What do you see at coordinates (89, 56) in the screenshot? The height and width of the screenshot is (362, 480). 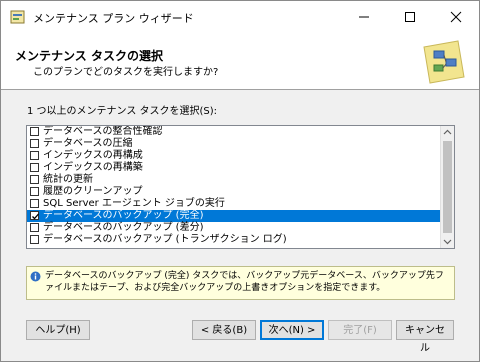 I see `page-title: メンテナンス タスクの選択` at bounding box center [89, 56].